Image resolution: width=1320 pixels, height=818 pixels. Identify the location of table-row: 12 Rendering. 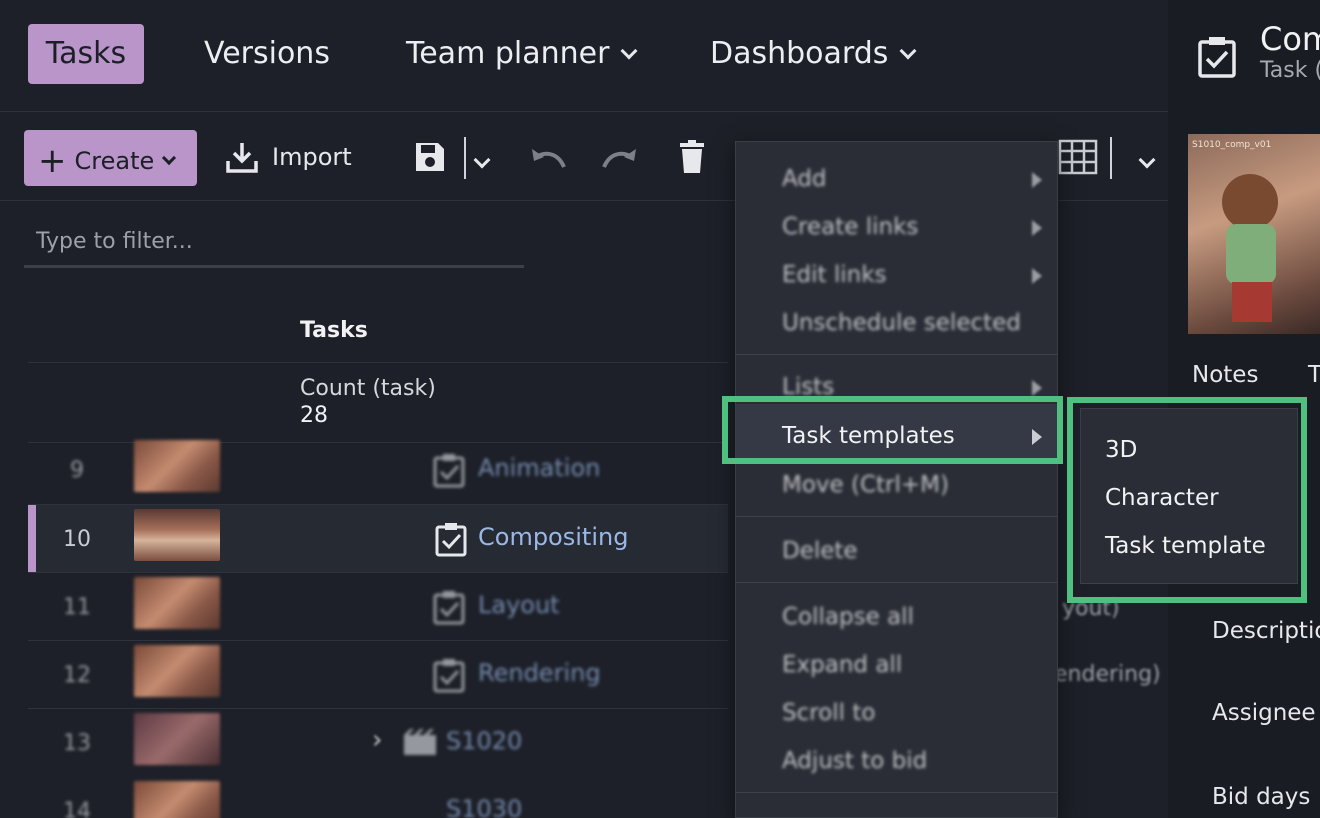
(378, 675).